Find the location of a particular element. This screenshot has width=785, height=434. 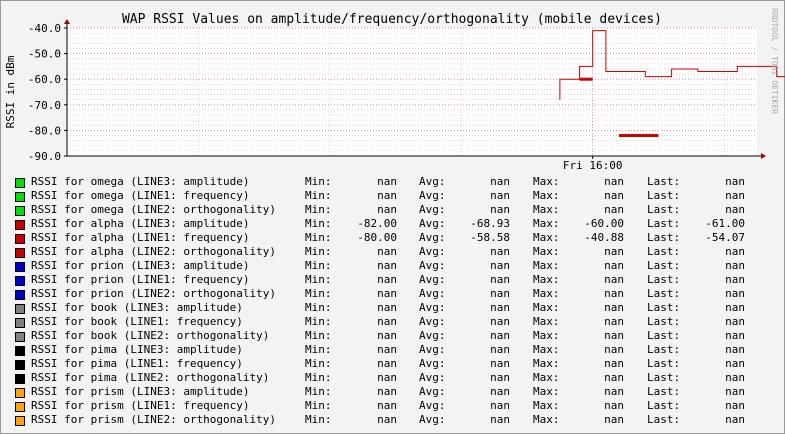

legend-label: RSSI for pima (LINE2: orthogonality) is located at coordinates (150, 377).